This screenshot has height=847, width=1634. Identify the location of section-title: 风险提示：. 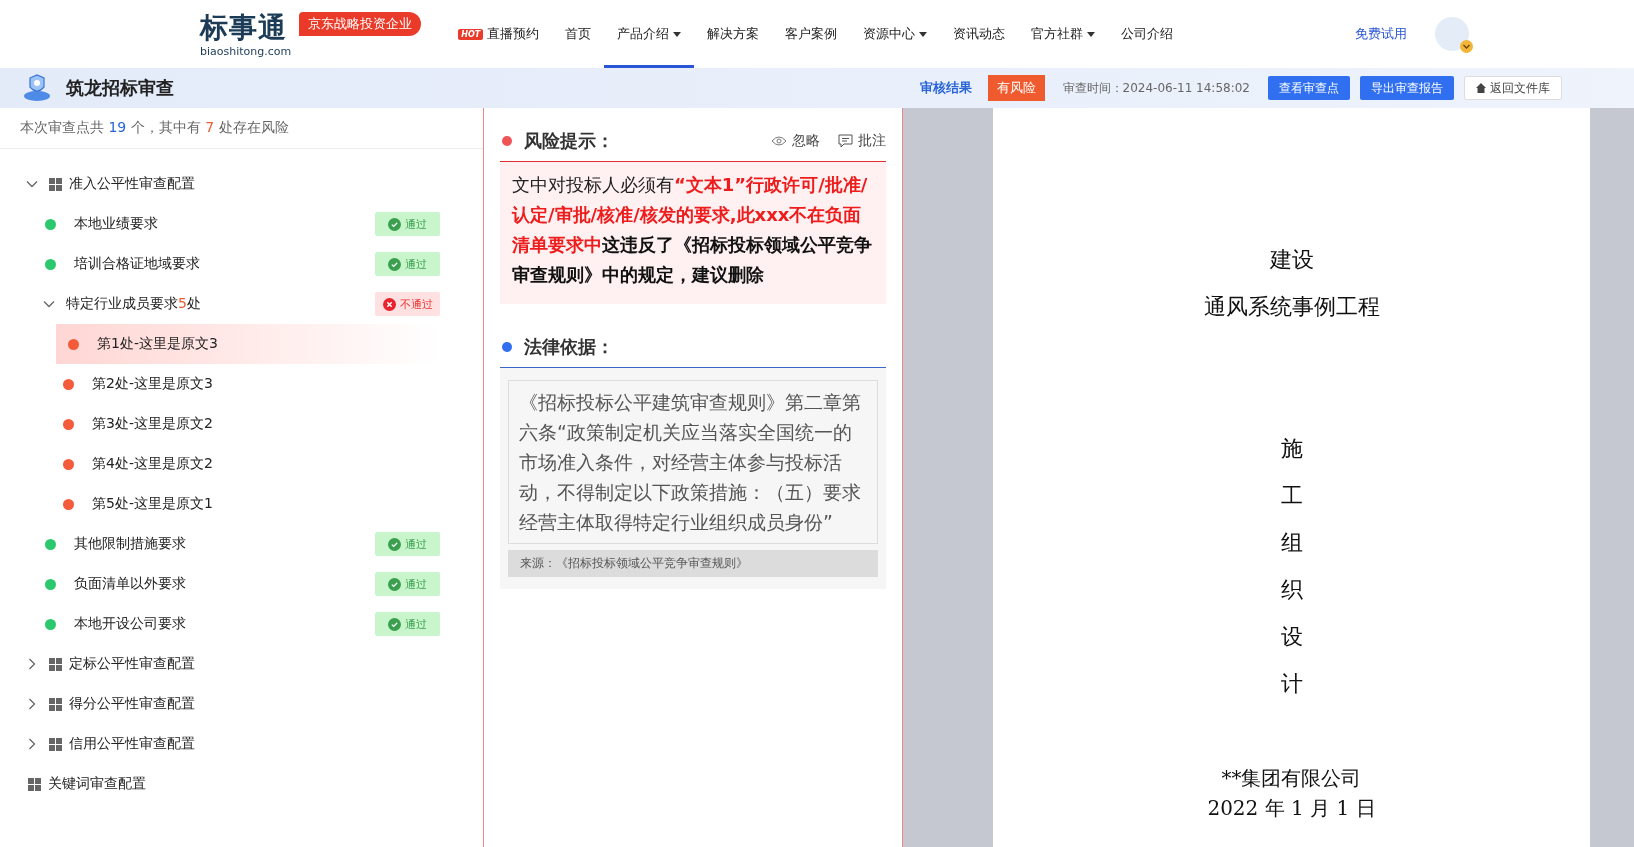
(569, 140).